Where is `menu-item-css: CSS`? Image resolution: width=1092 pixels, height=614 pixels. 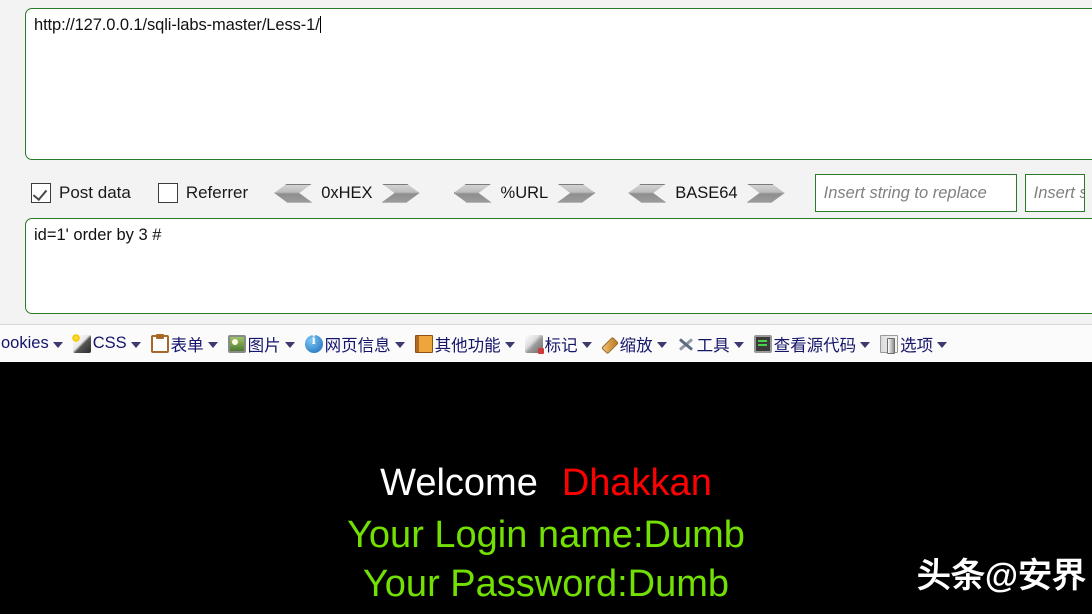
menu-item-css: CSS is located at coordinates (107, 344).